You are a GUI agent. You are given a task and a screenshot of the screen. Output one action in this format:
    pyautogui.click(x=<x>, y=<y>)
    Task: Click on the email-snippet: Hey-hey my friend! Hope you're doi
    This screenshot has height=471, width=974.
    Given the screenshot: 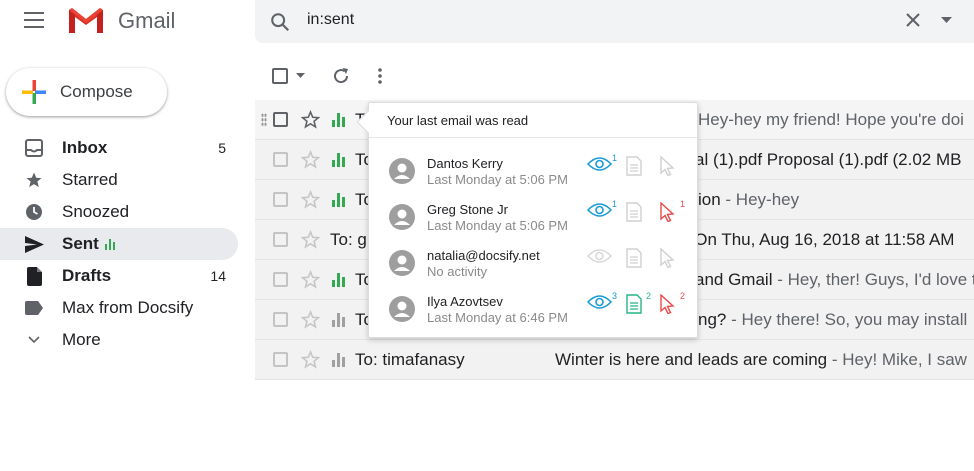 What is the action you would take?
    pyautogui.click(x=831, y=119)
    